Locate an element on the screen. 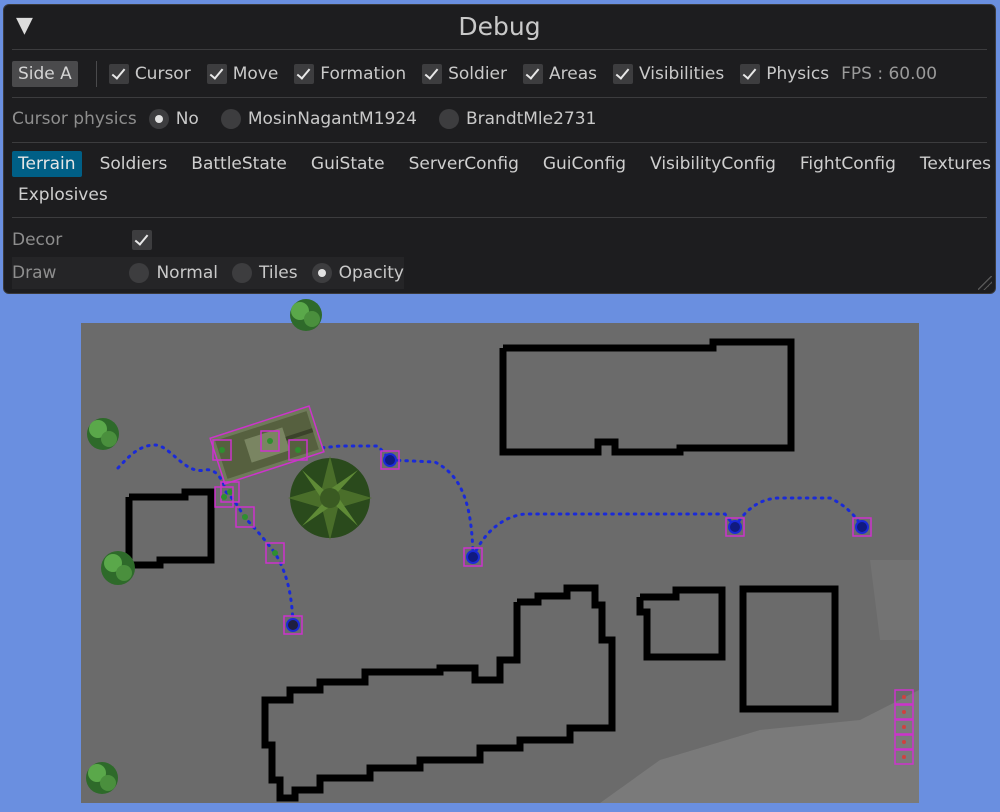 This screenshot has width=1000, height=812. toggle-visibilities: Visibilities is located at coordinates (668, 74).